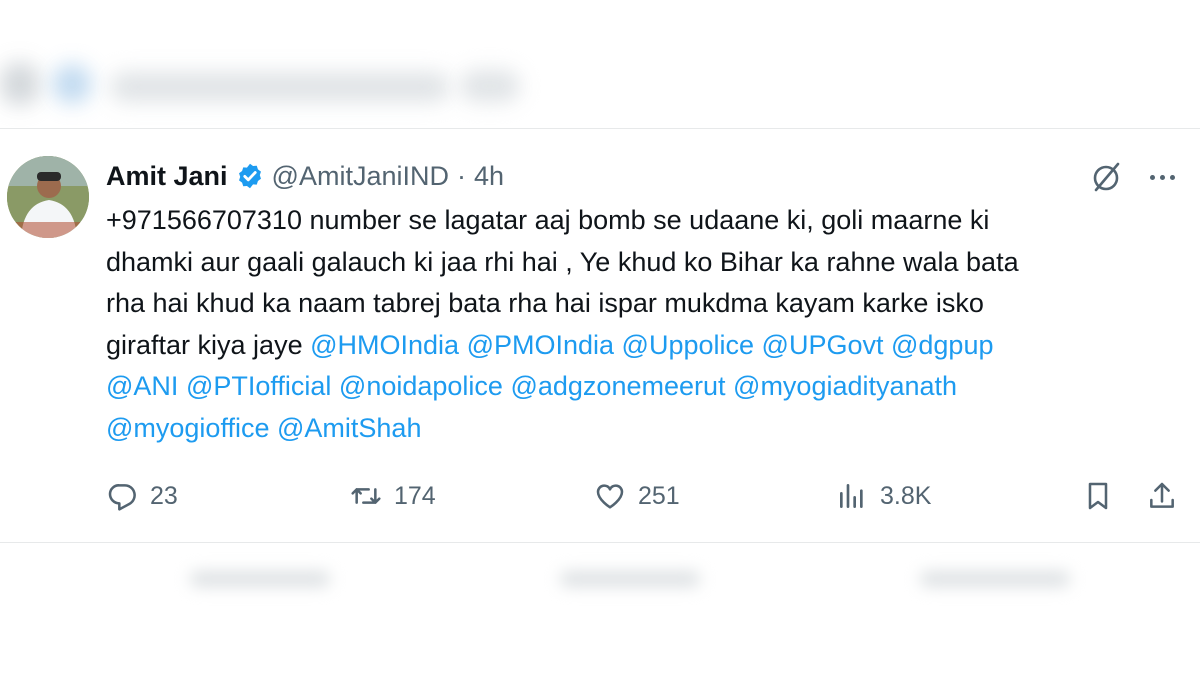 The width and height of the screenshot is (1200, 675). Describe the element at coordinates (617, 386) in the screenshot. I see `mention-link: @adgzonemeerut` at that location.